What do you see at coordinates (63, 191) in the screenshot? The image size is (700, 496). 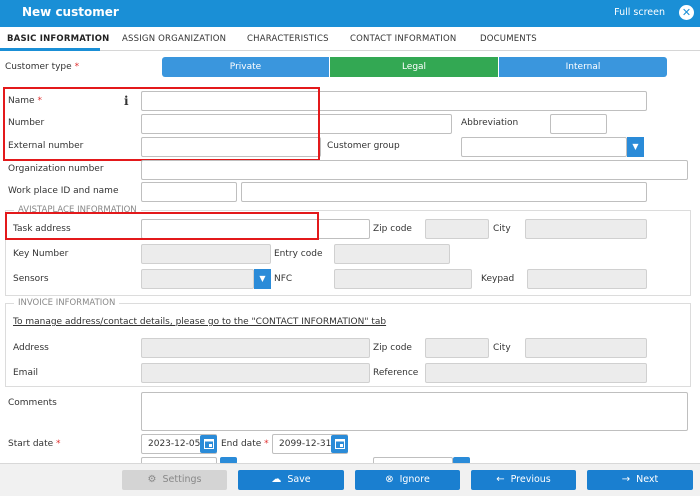 I see `workplace-label: Work place ID and name` at bounding box center [63, 191].